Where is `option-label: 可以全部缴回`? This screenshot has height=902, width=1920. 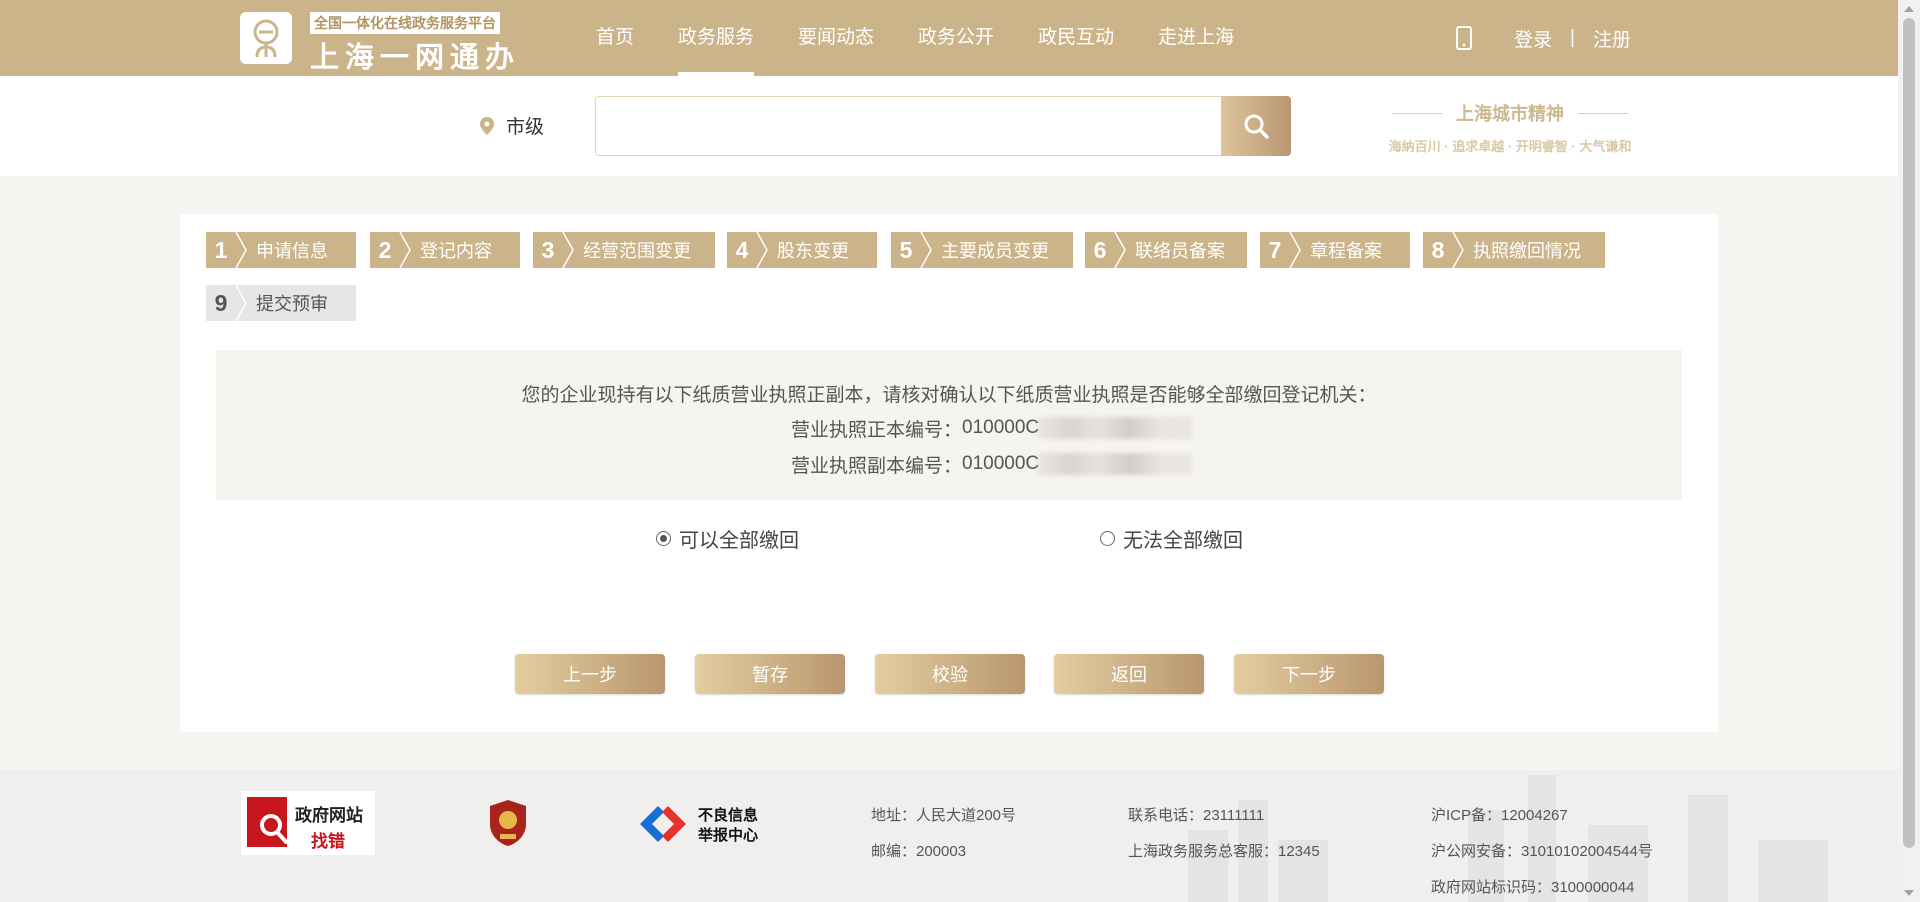
option-label: 可以全部缴回 is located at coordinates (739, 541).